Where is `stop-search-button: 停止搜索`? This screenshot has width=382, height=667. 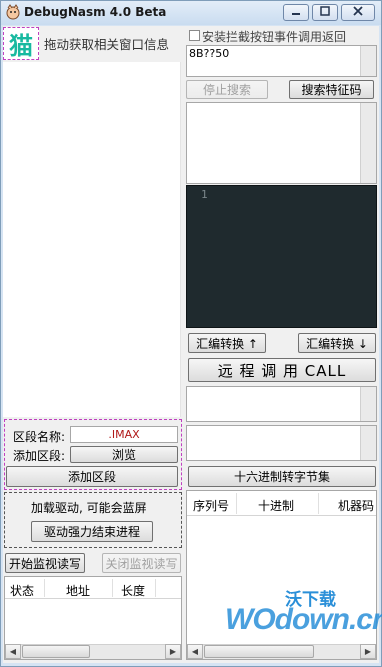
stop-search-button: 停止搜索 is located at coordinates (227, 89).